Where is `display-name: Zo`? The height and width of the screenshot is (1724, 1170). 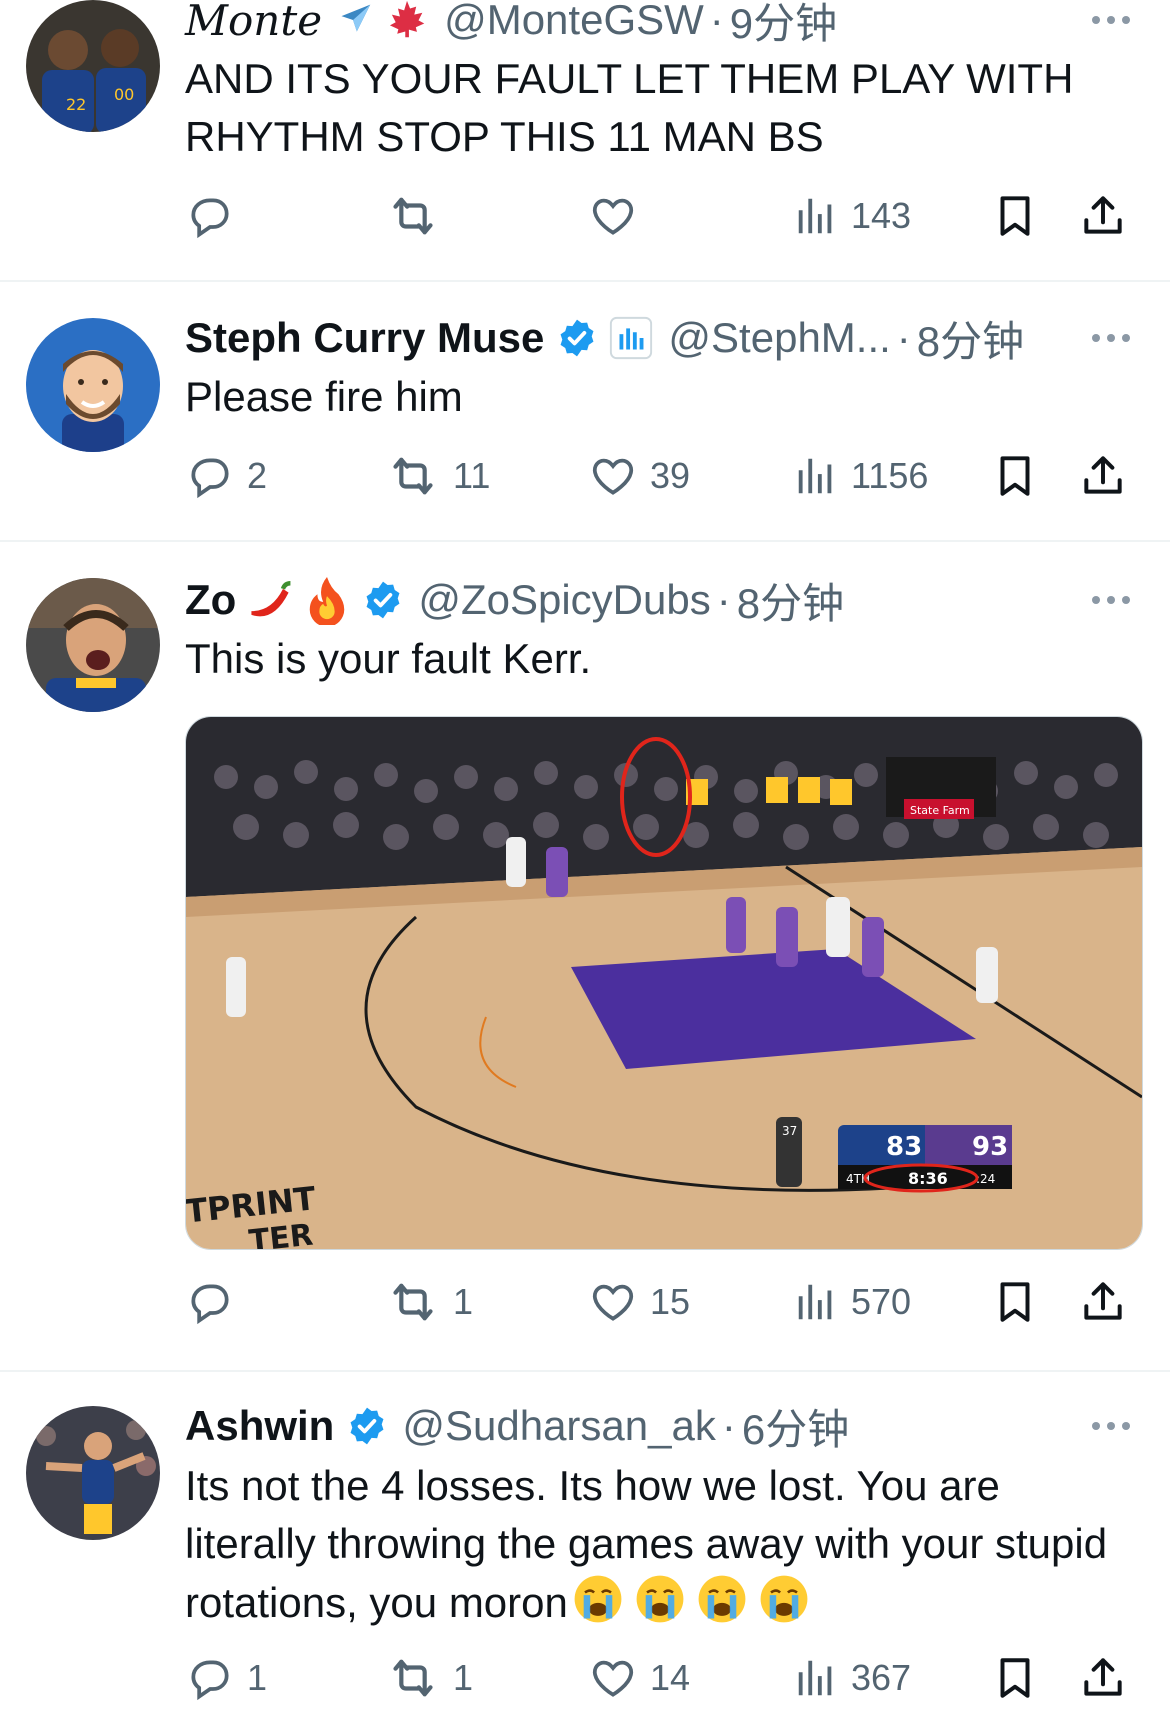 display-name: Zo is located at coordinates (210, 600).